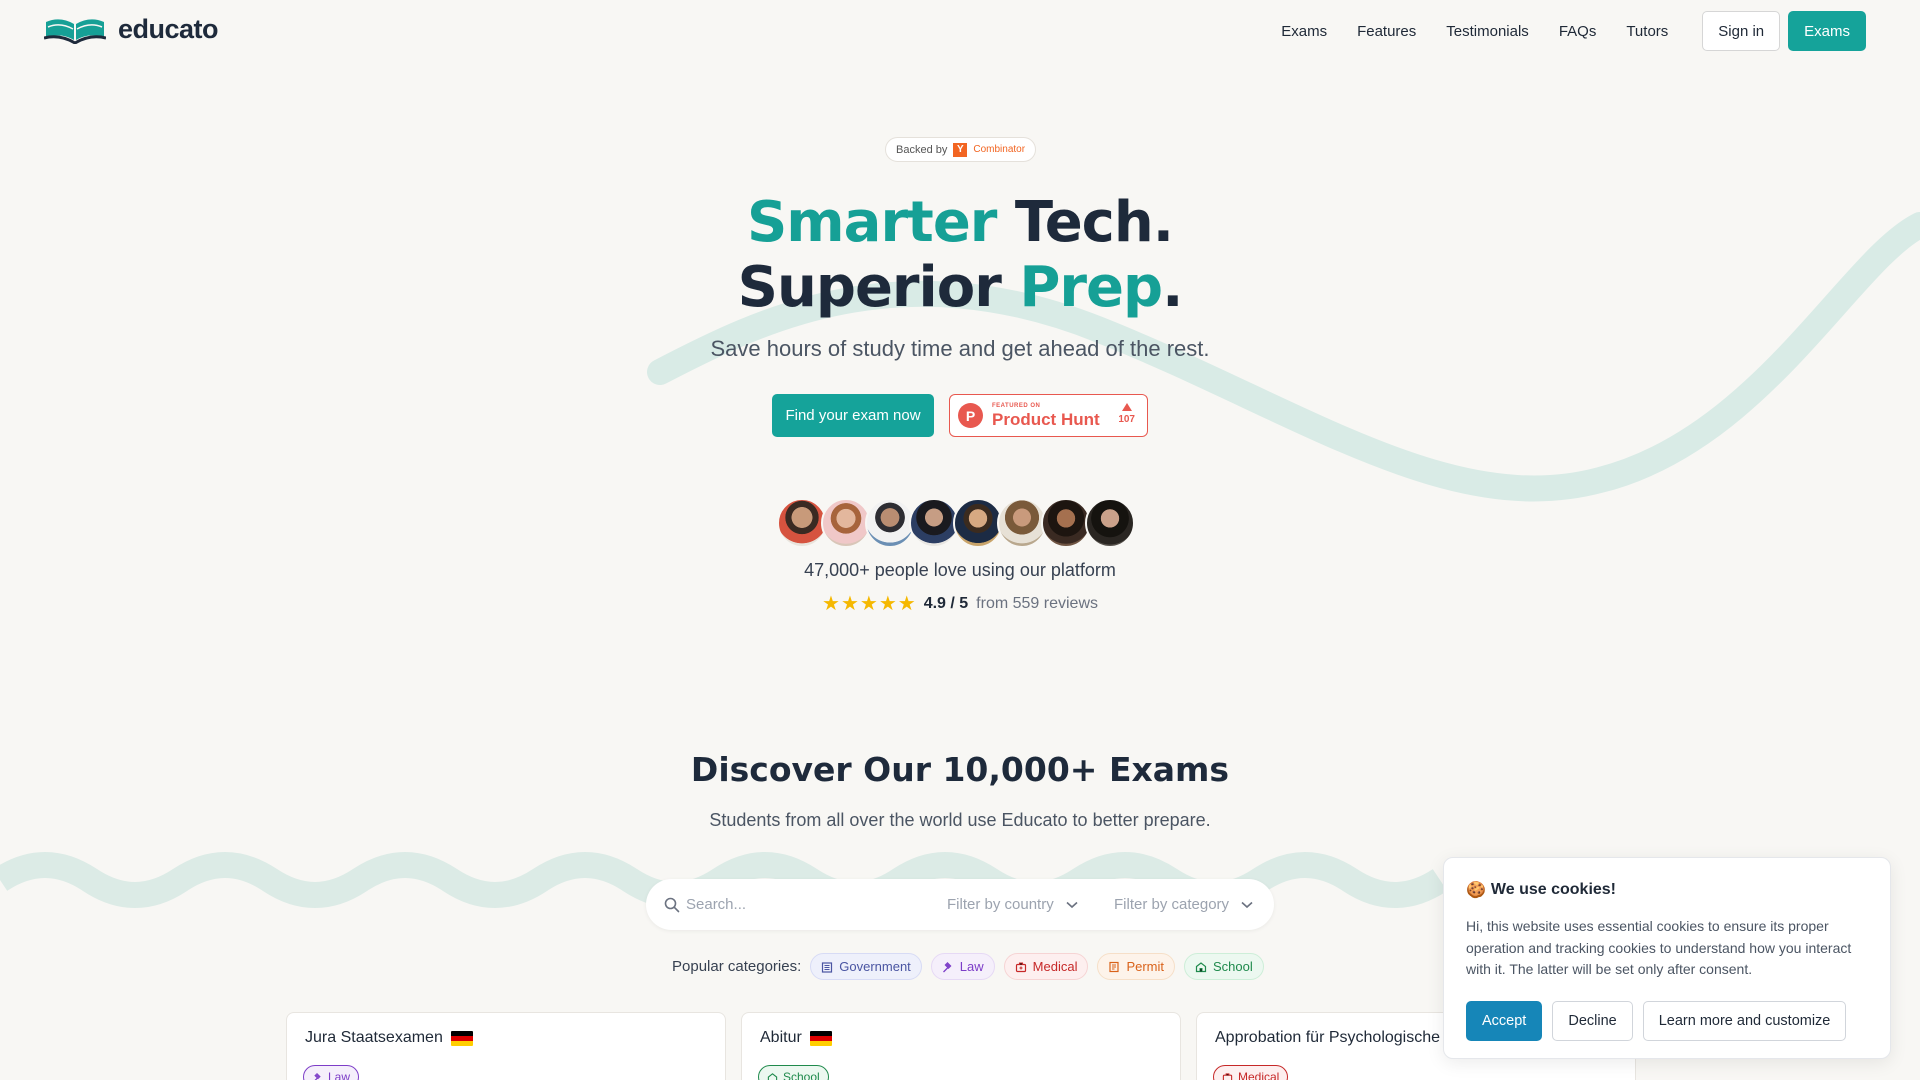  What do you see at coordinates (1055, 966) in the screenshot?
I see `category-chip-label: Medical` at bounding box center [1055, 966].